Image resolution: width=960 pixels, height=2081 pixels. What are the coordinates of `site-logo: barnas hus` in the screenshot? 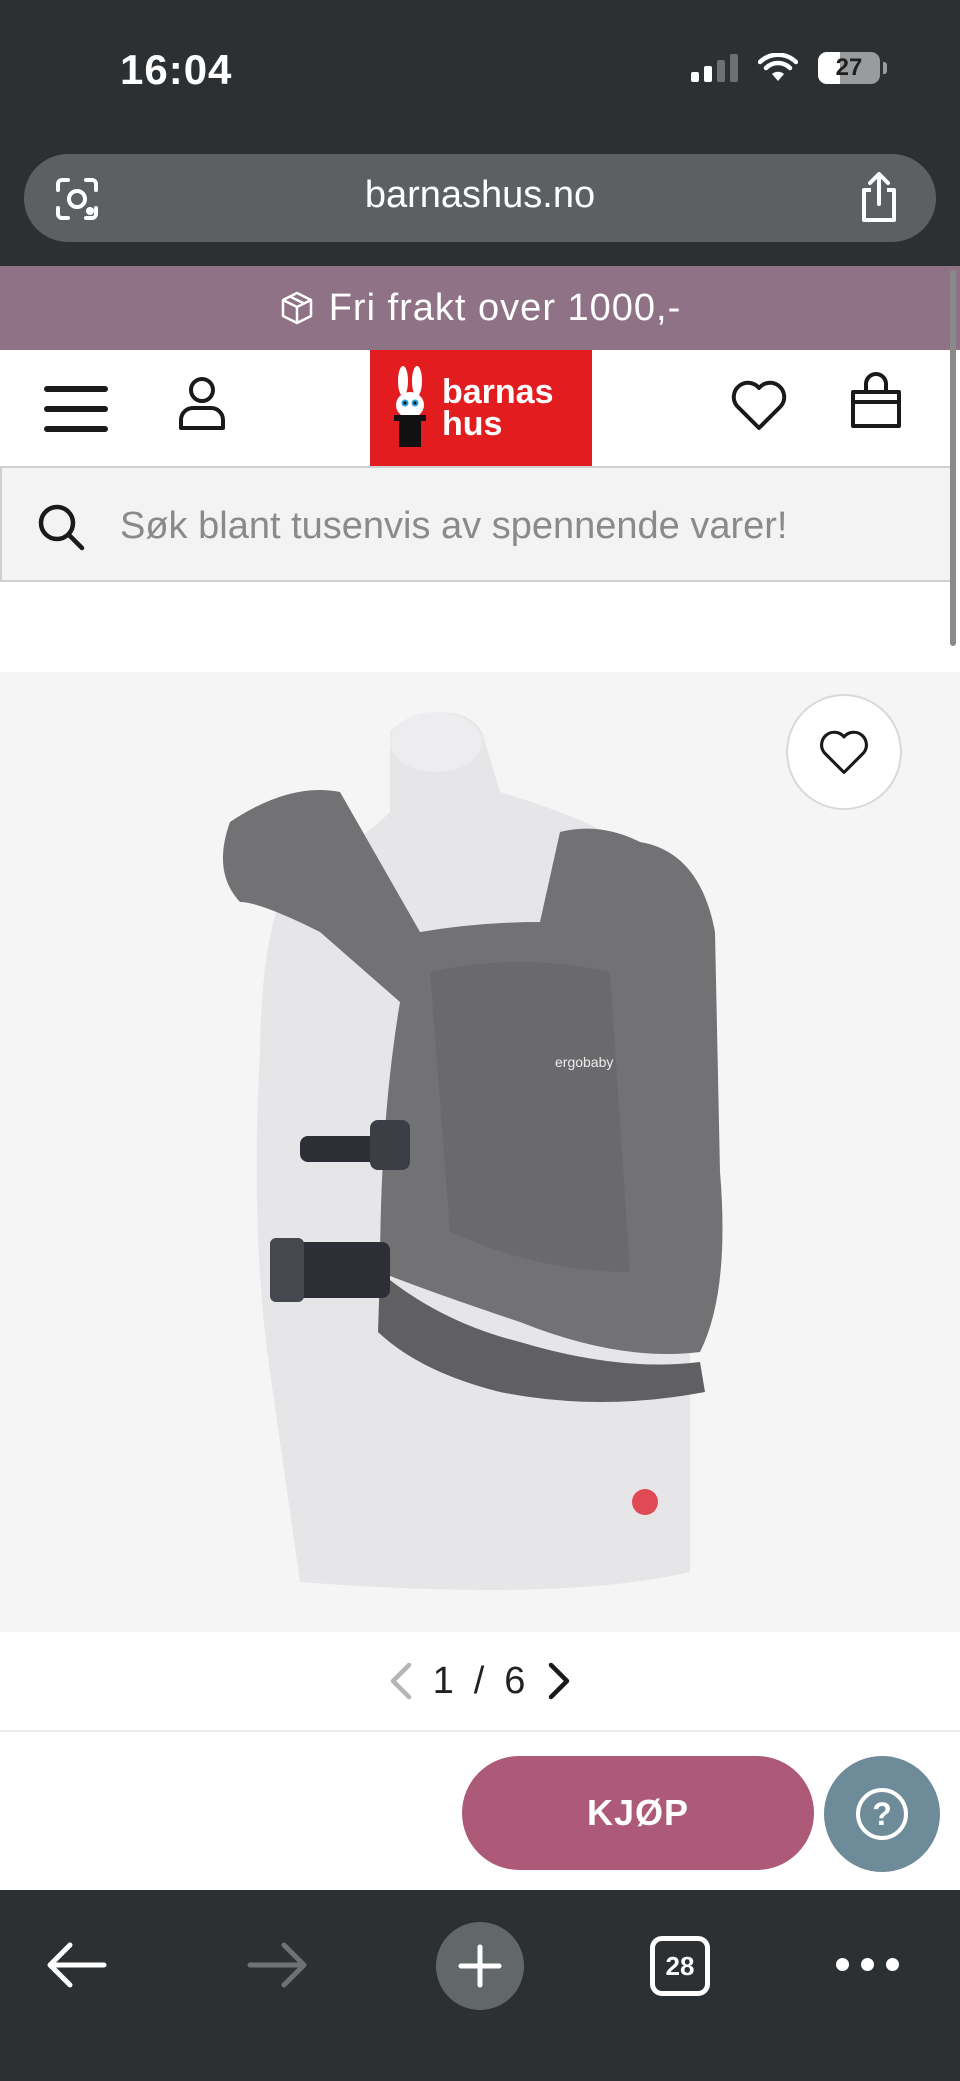 It's located at (481, 408).